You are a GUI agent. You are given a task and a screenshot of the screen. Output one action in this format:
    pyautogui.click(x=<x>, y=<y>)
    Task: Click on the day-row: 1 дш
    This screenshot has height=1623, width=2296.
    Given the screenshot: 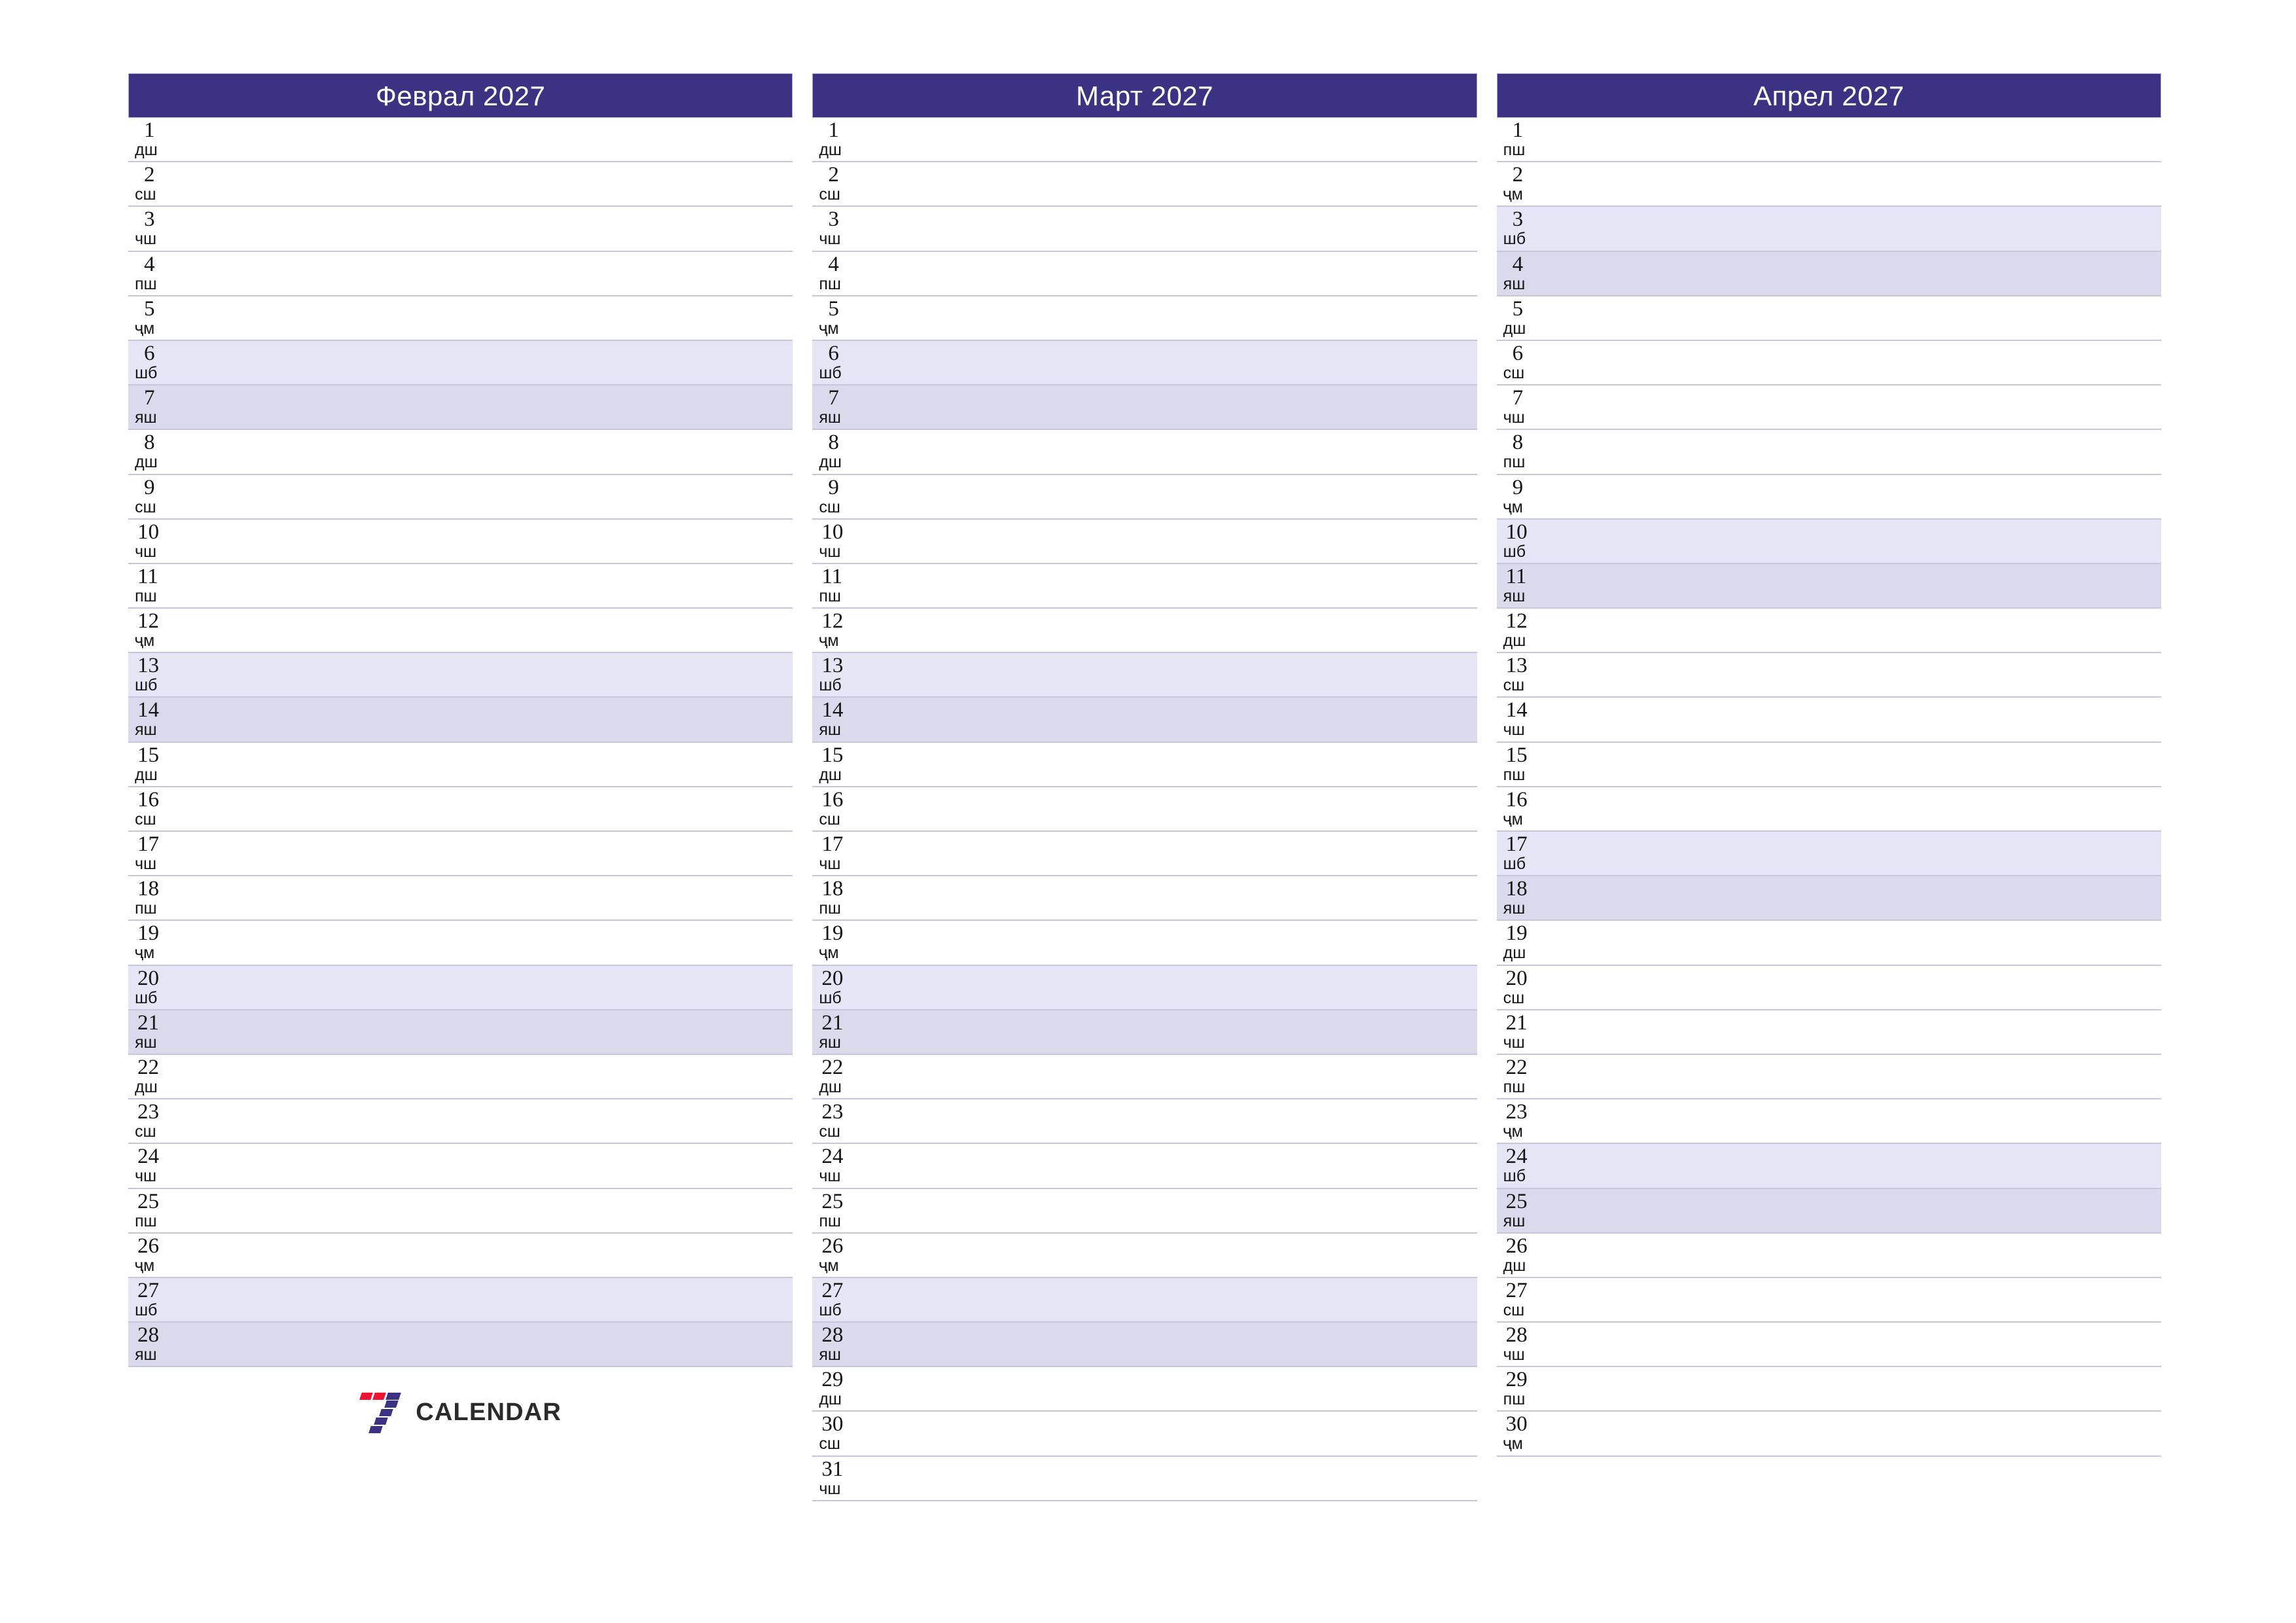 What is the action you would take?
    pyautogui.click(x=460, y=140)
    